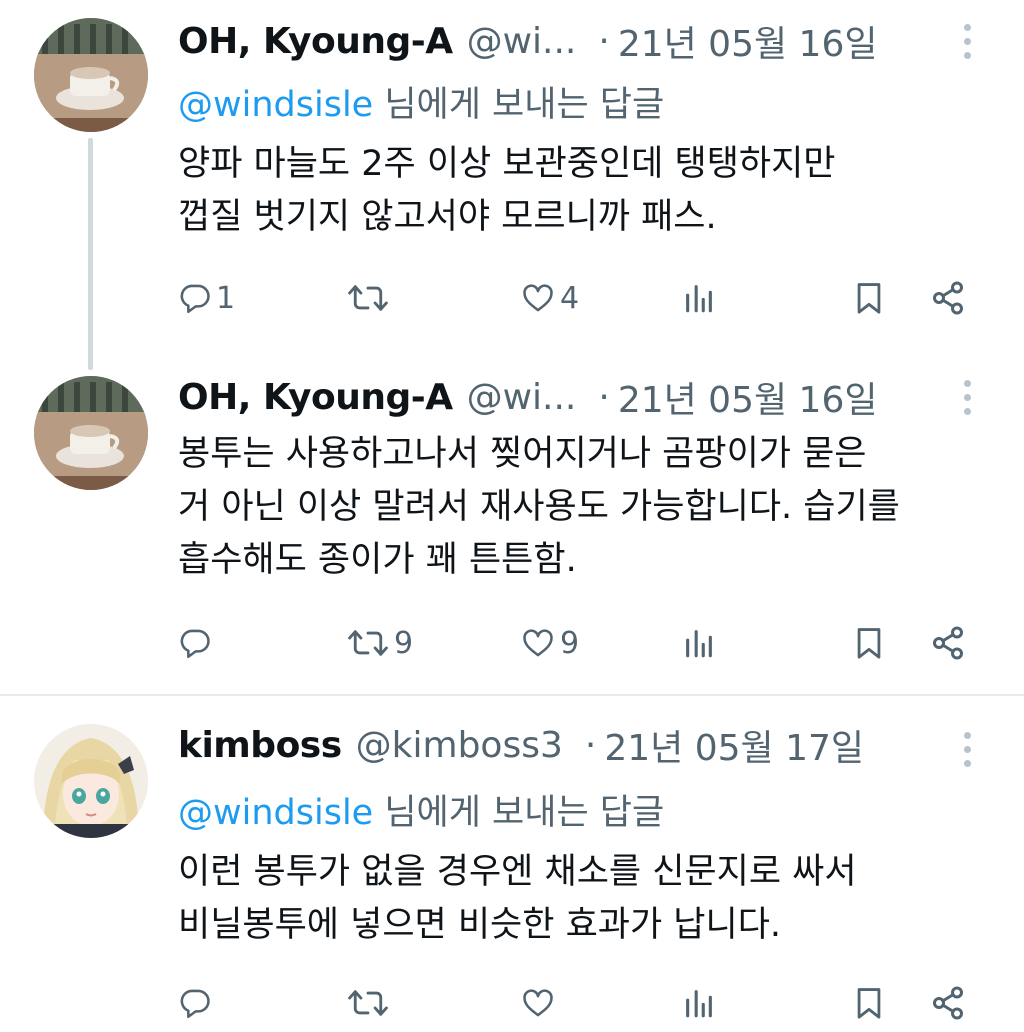 Image resolution: width=1024 pixels, height=1032 pixels. I want to click on tweet-date: 21년 05월 17일, so click(734, 745).